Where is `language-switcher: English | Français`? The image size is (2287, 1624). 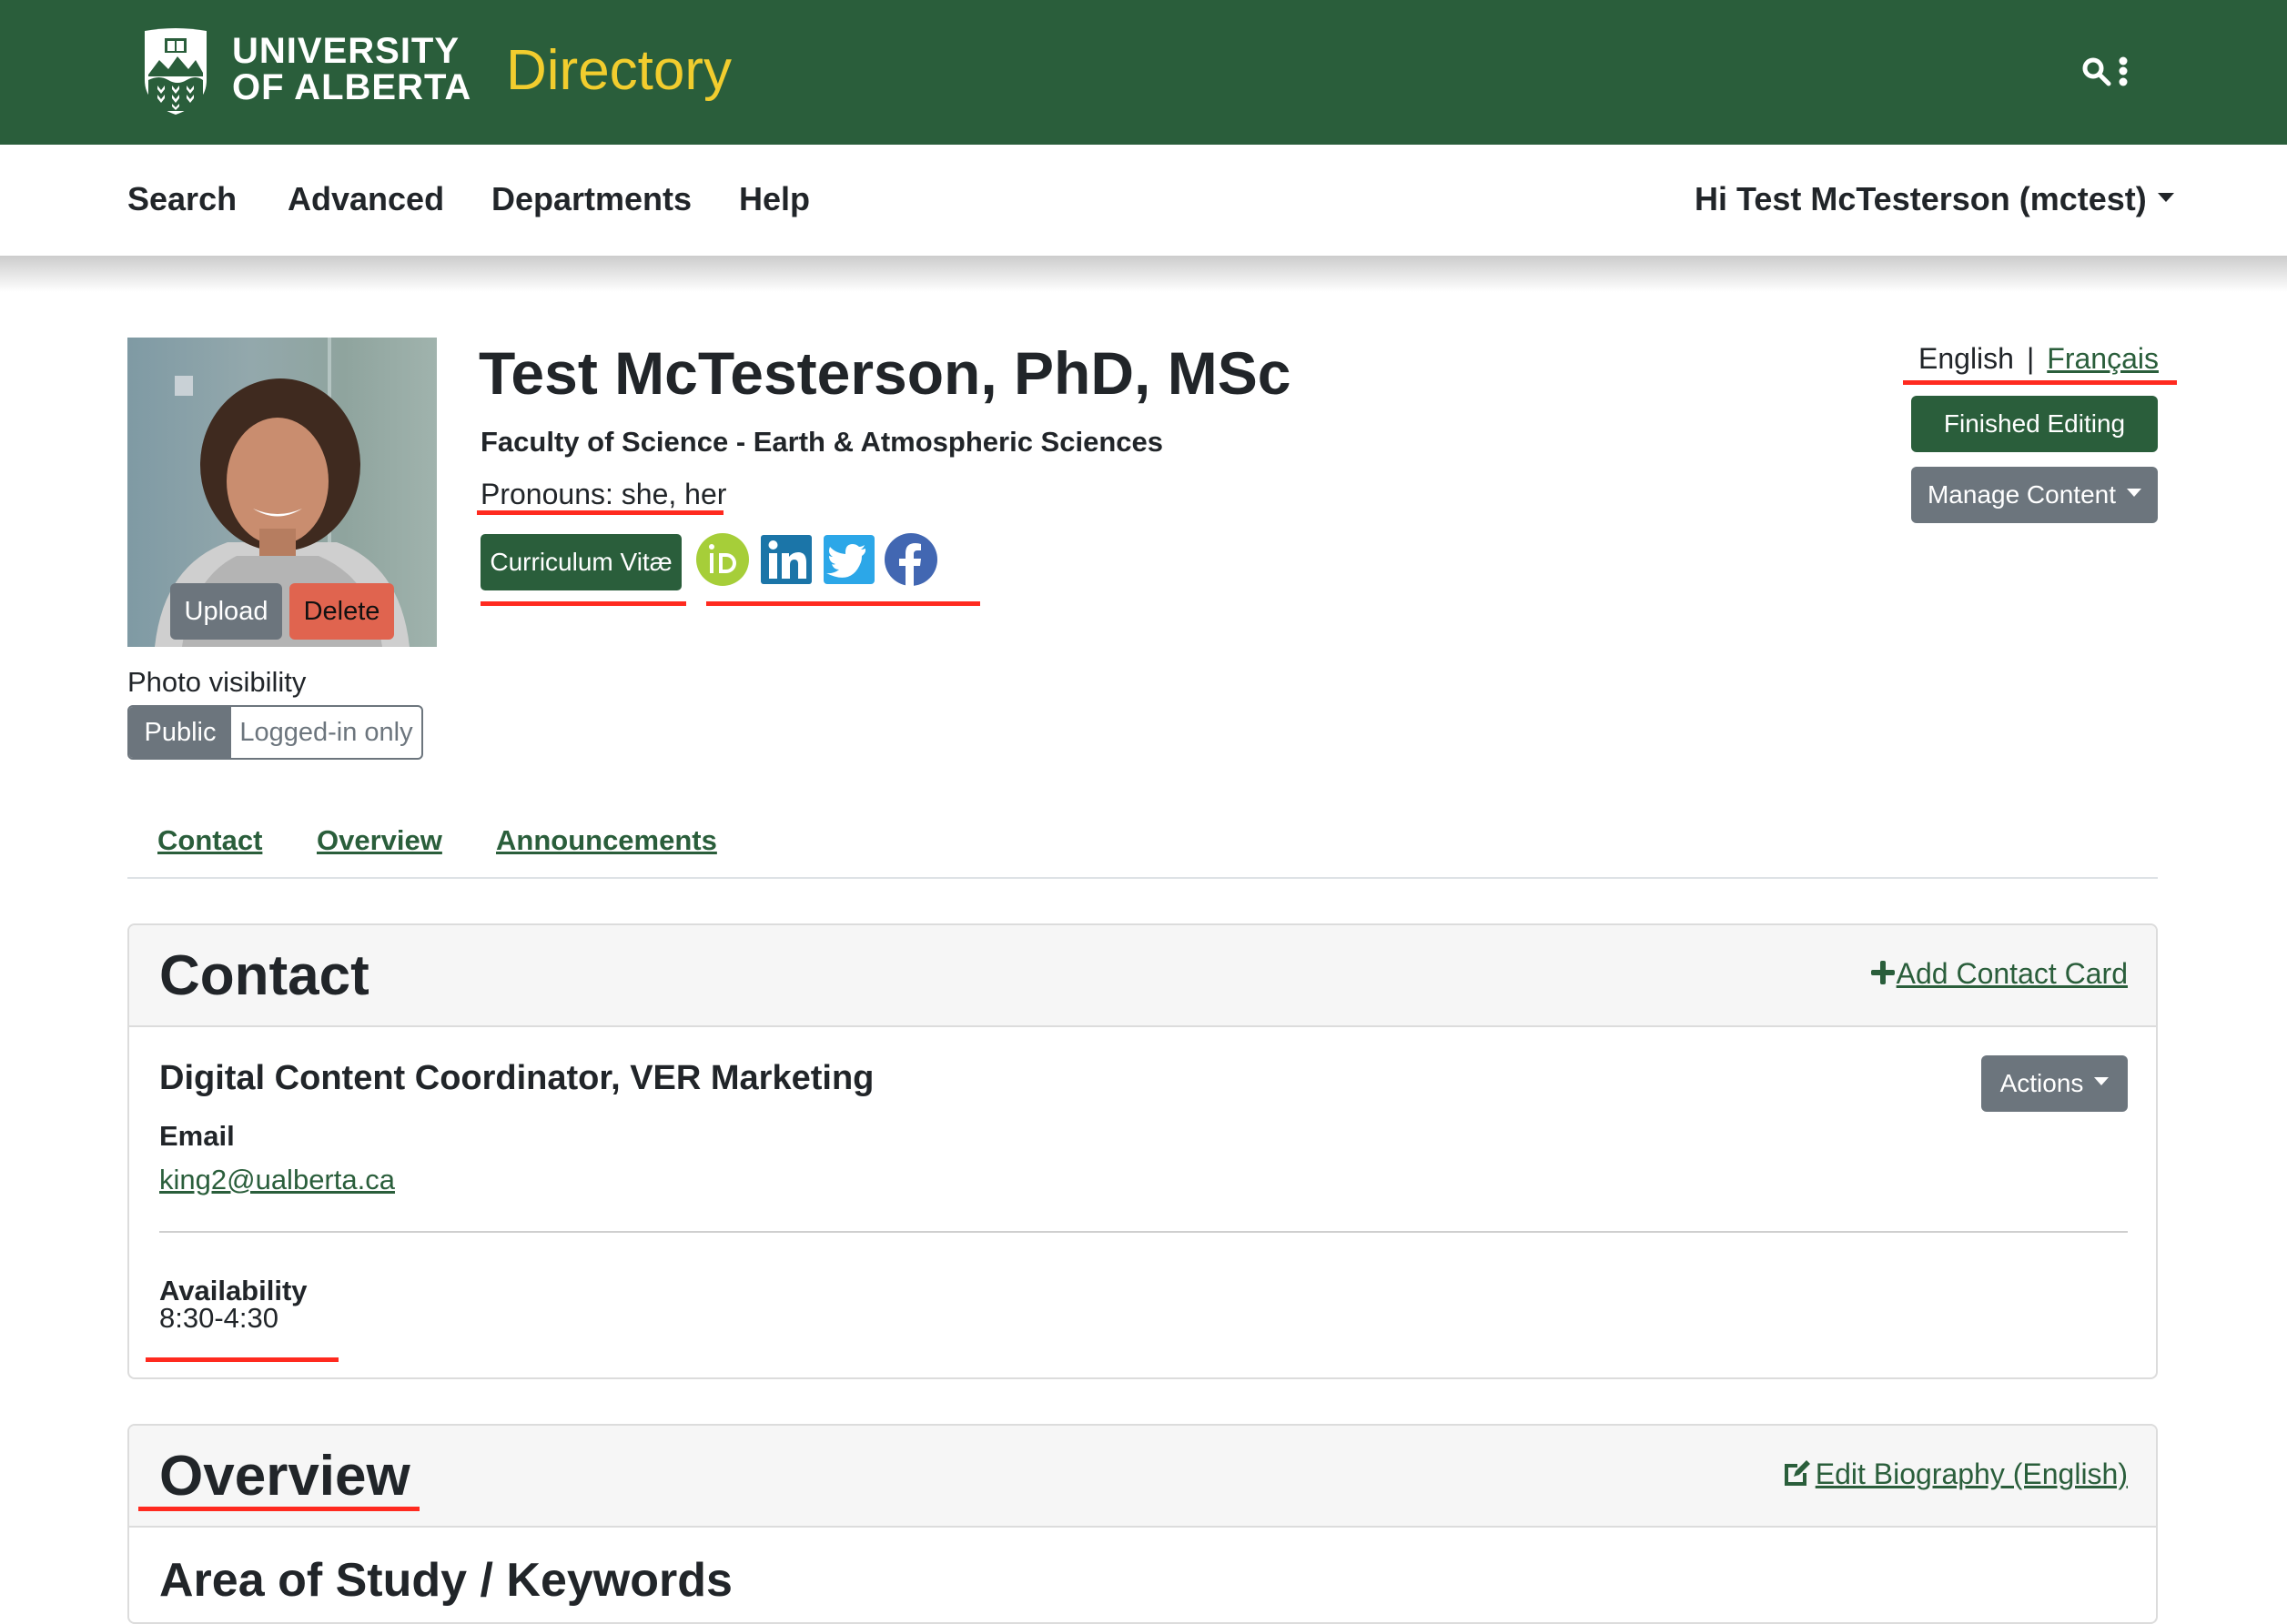 language-switcher: English | Français is located at coordinates (2038, 358).